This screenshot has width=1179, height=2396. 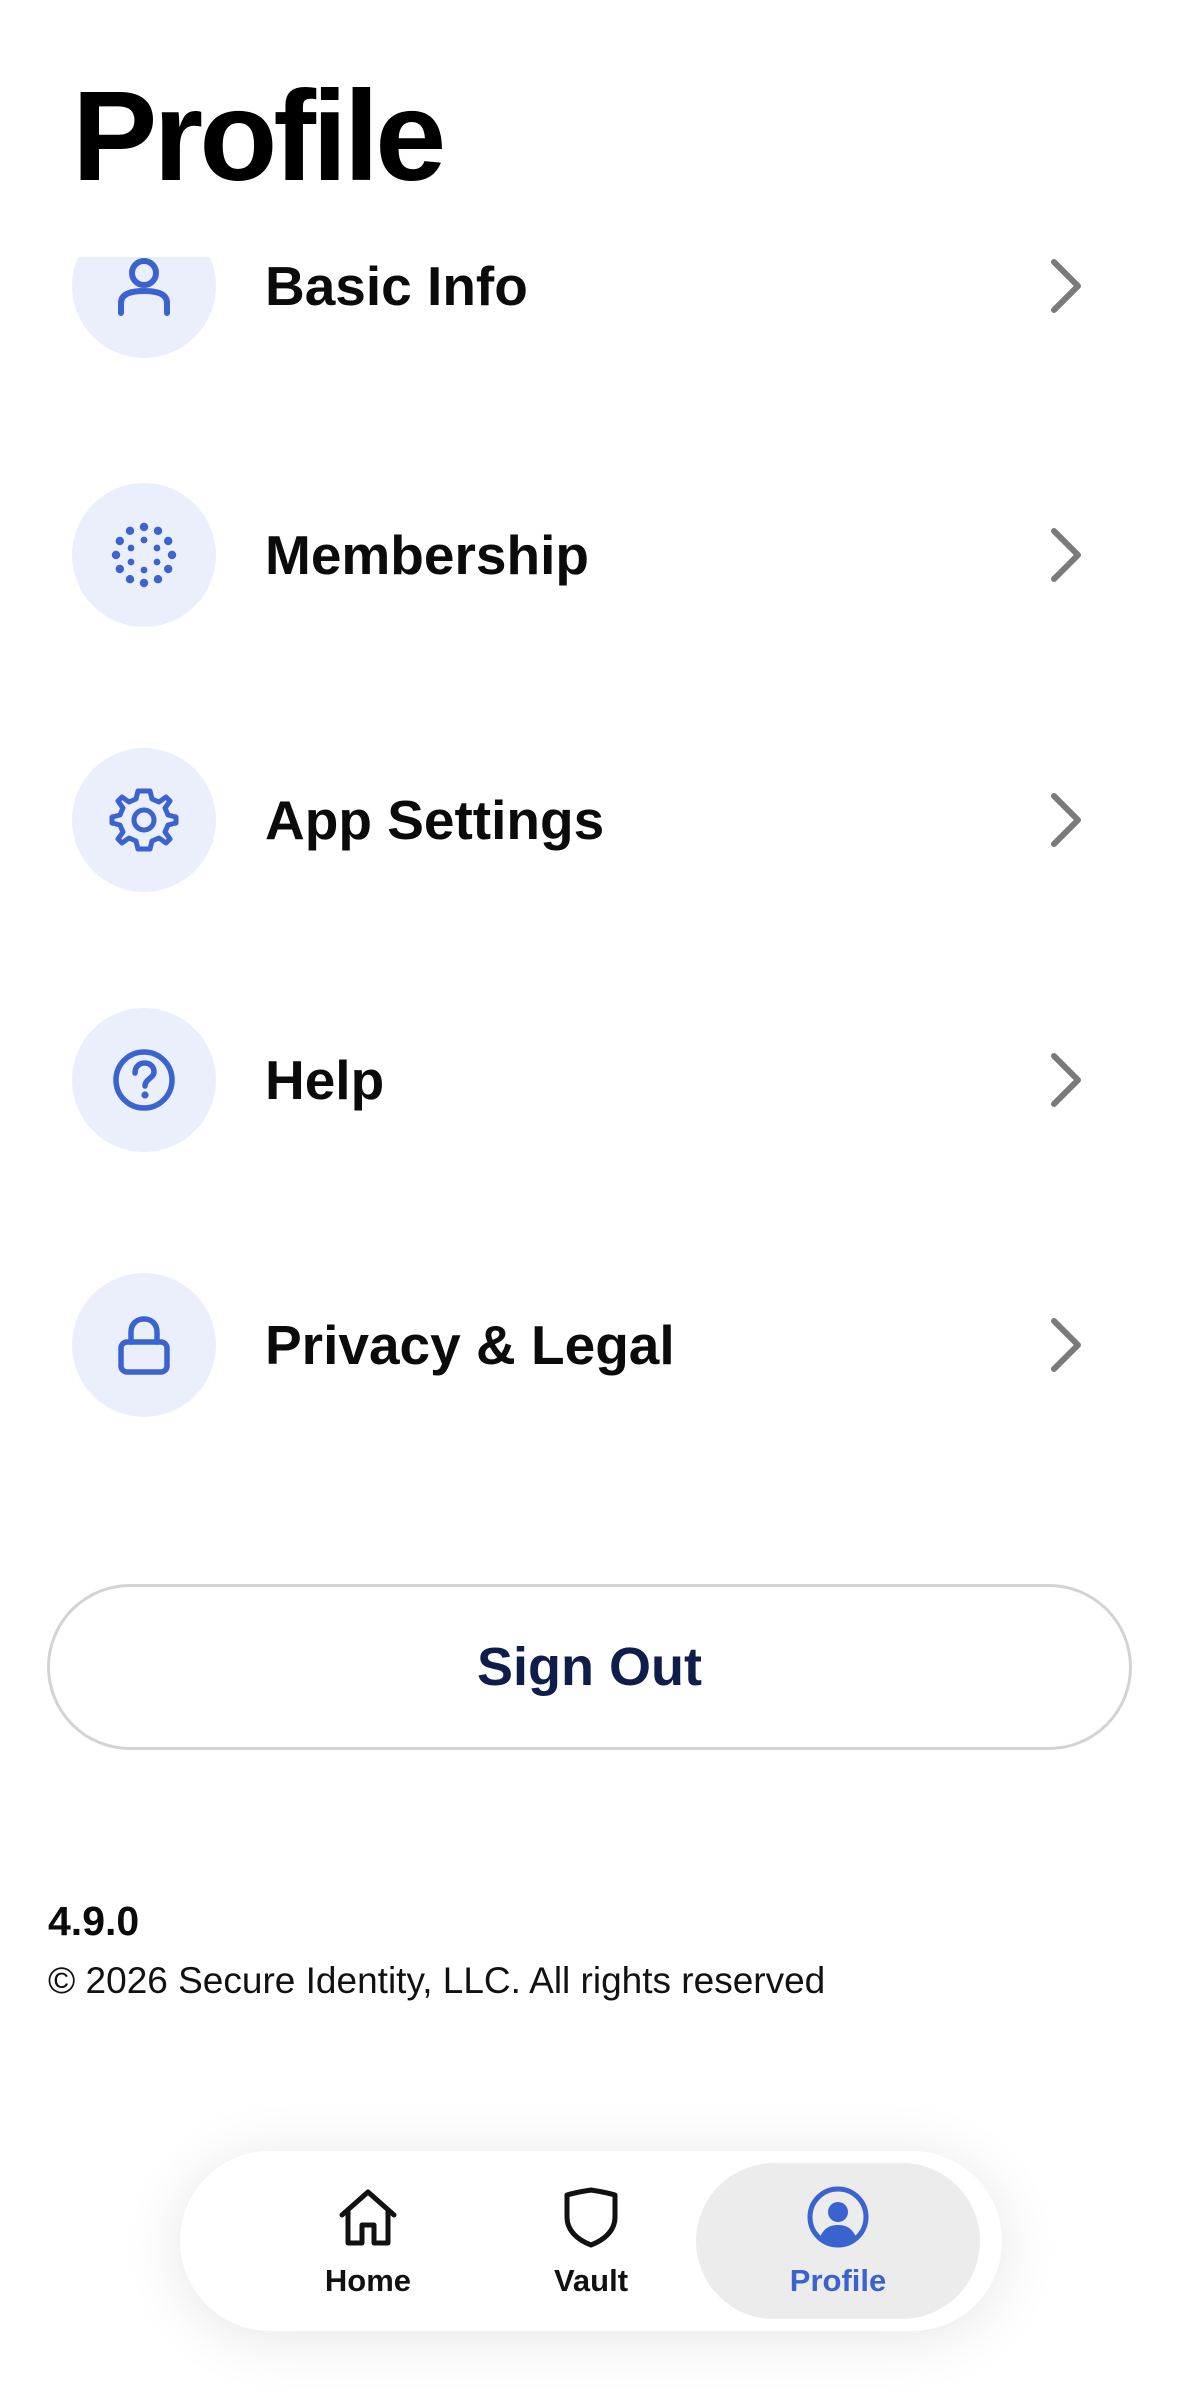 What do you see at coordinates (144, 1080) in the screenshot?
I see `question-circle-icon` at bounding box center [144, 1080].